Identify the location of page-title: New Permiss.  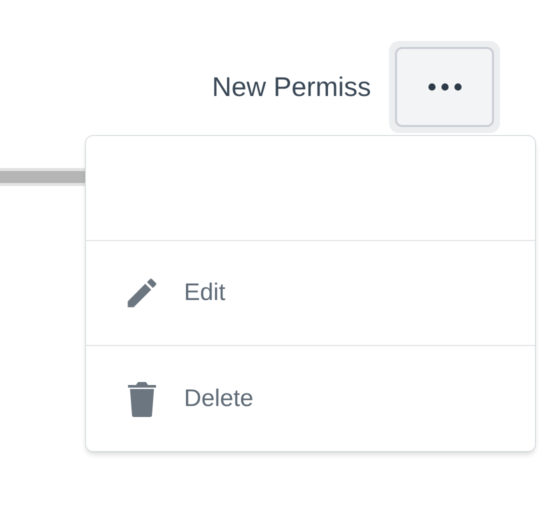
(291, 87).